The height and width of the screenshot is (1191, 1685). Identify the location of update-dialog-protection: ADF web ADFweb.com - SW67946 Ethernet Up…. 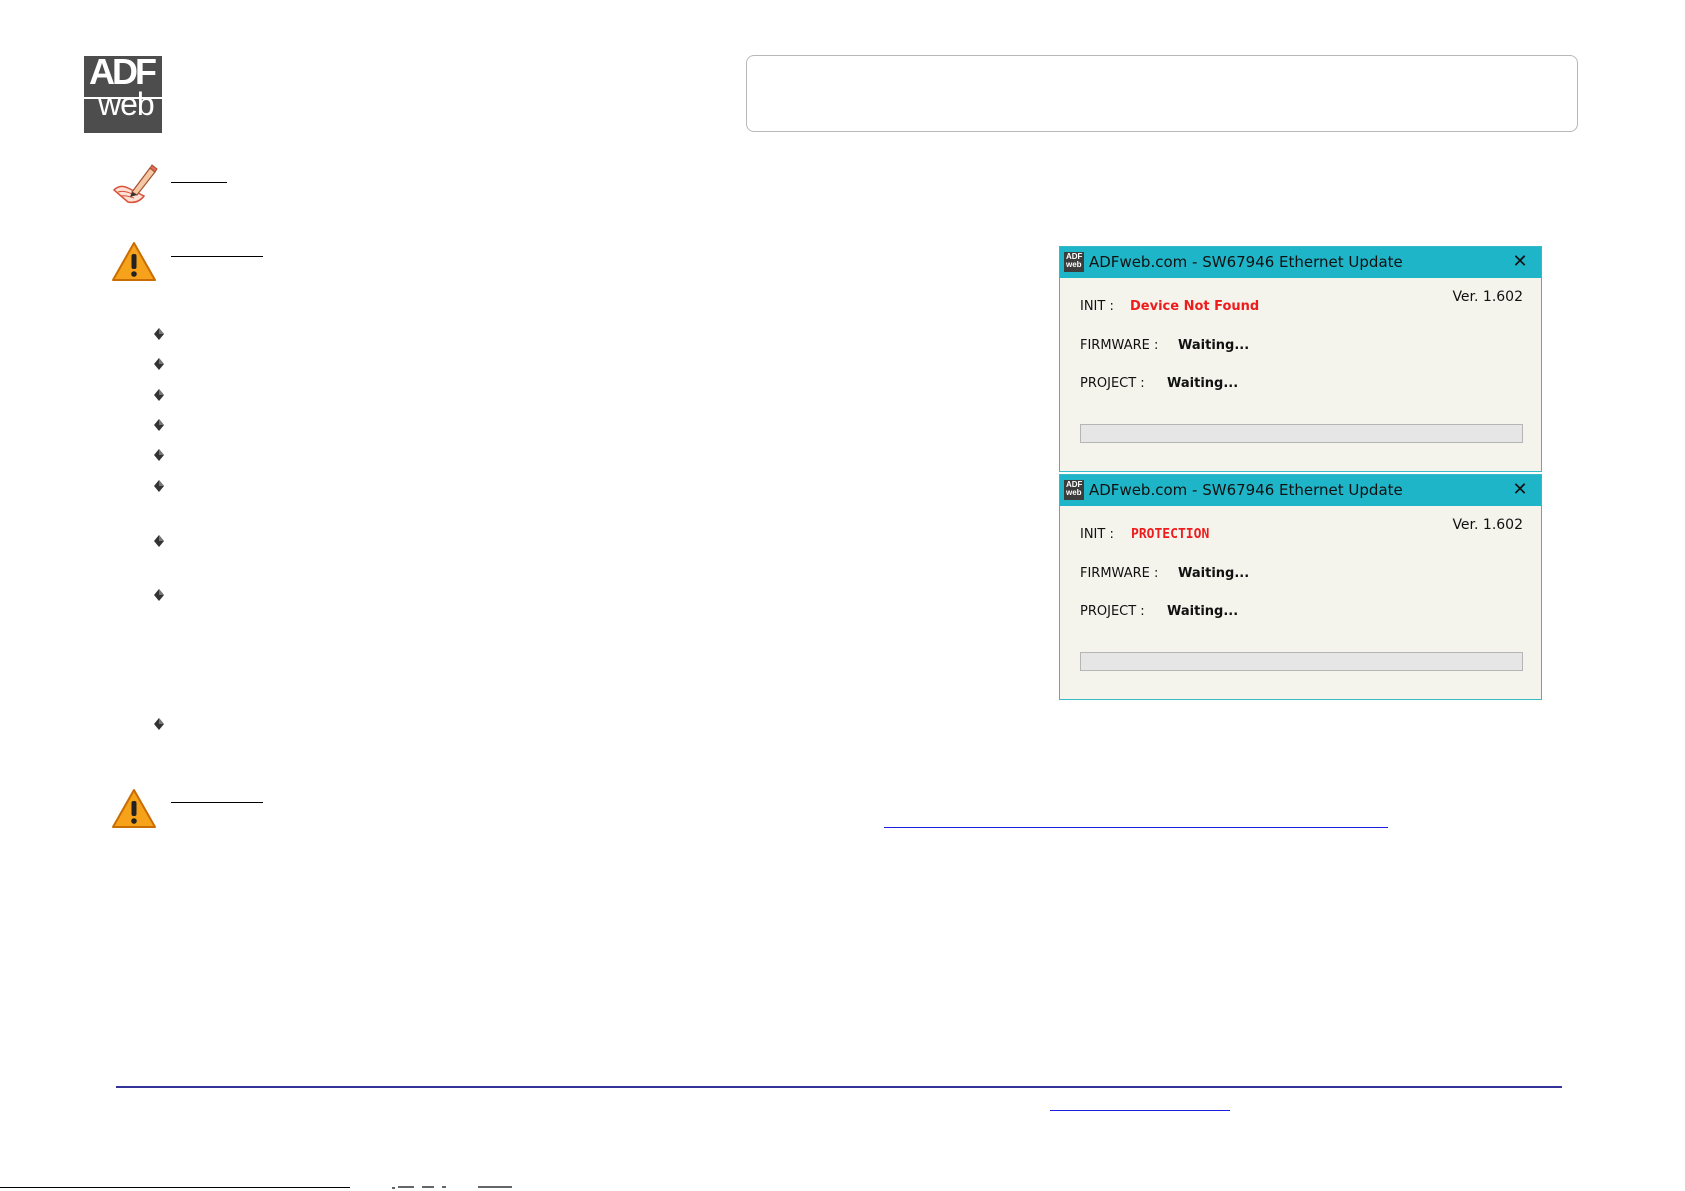
(1300, 587).